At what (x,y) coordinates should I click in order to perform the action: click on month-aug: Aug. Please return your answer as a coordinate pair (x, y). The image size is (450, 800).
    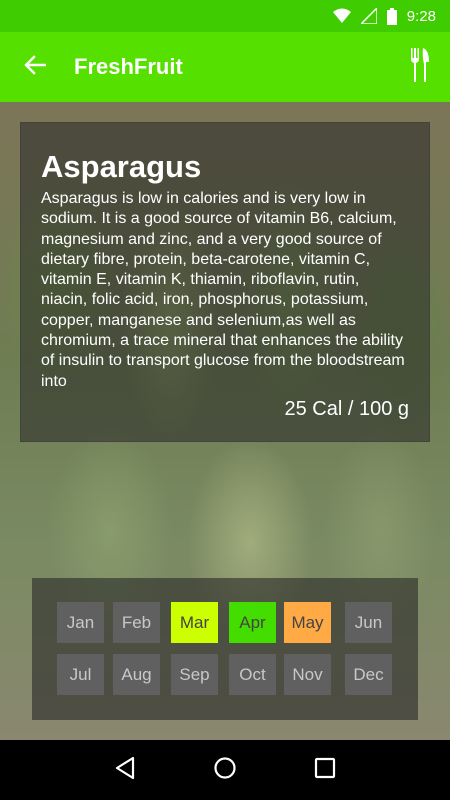
    Looking at the image, I should click on (136, 674).